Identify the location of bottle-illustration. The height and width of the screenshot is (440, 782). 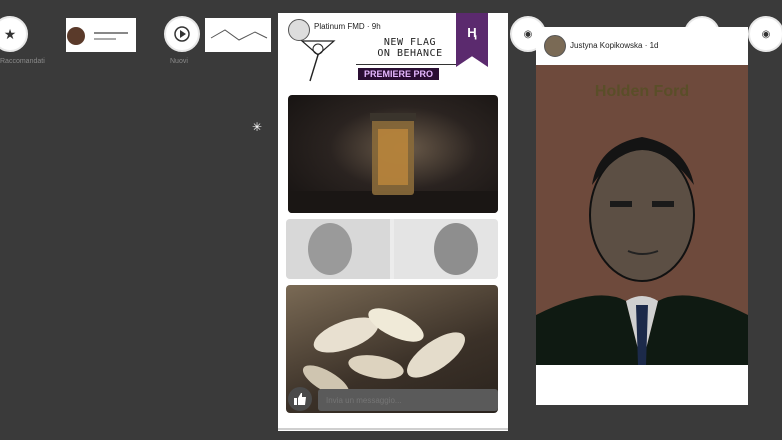
(393, 163).